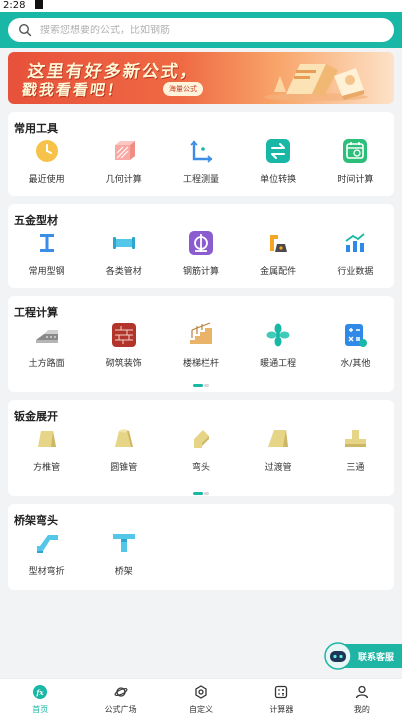 The width and height of the screenshot is (402, 720). I want to click on tab-home: fx 首页, so click(40, 699).